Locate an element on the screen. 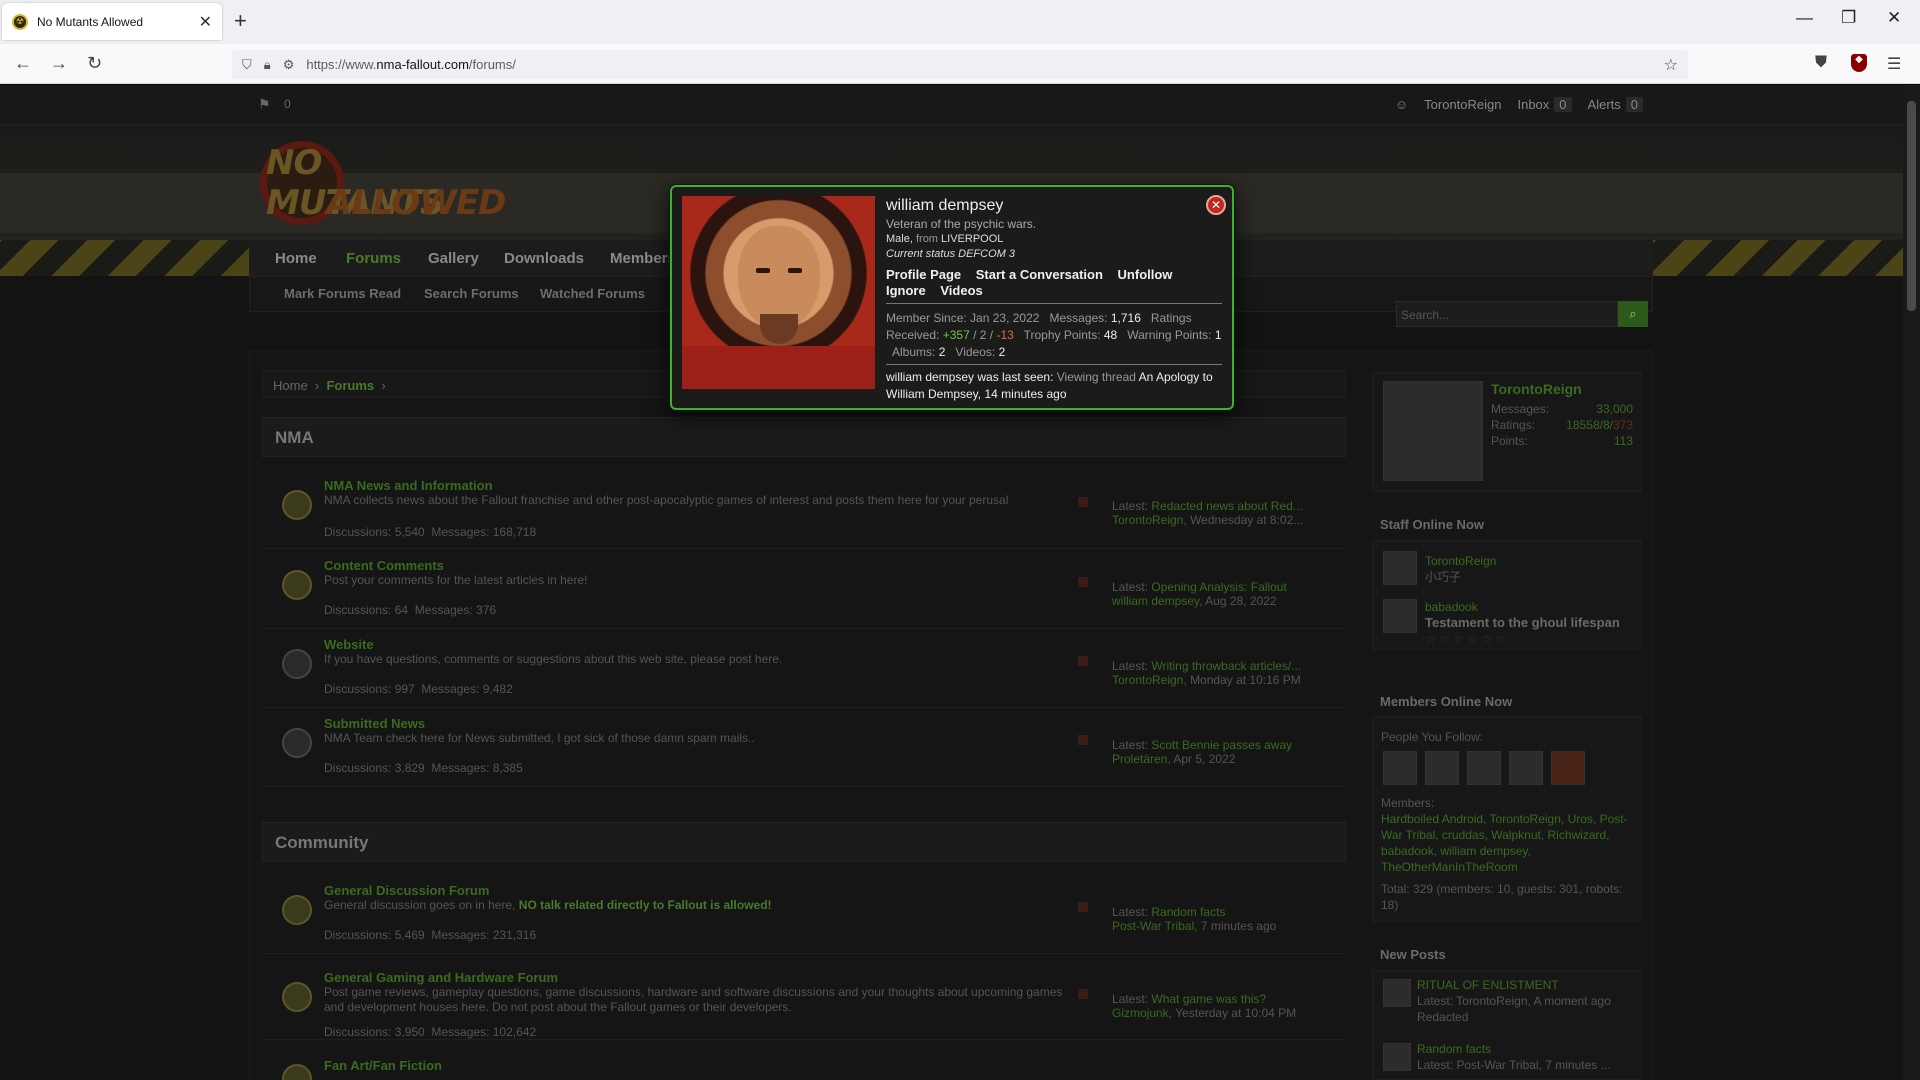 Image resolution: width=1920 pixels, height=1080 pixels. profile-name: TorontoReign is located at coordinates (1536, 389).